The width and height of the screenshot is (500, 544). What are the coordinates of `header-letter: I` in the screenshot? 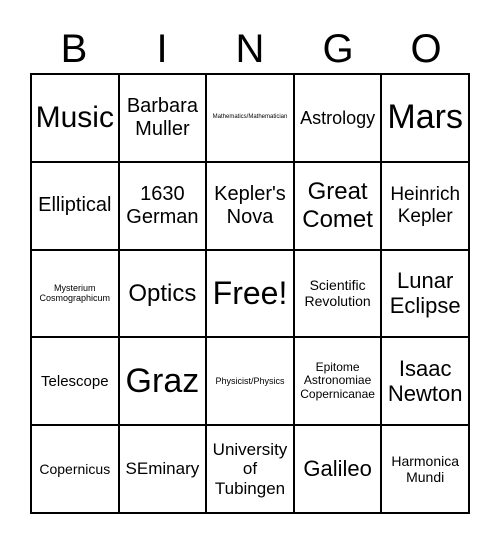 It's located at (162, 49).